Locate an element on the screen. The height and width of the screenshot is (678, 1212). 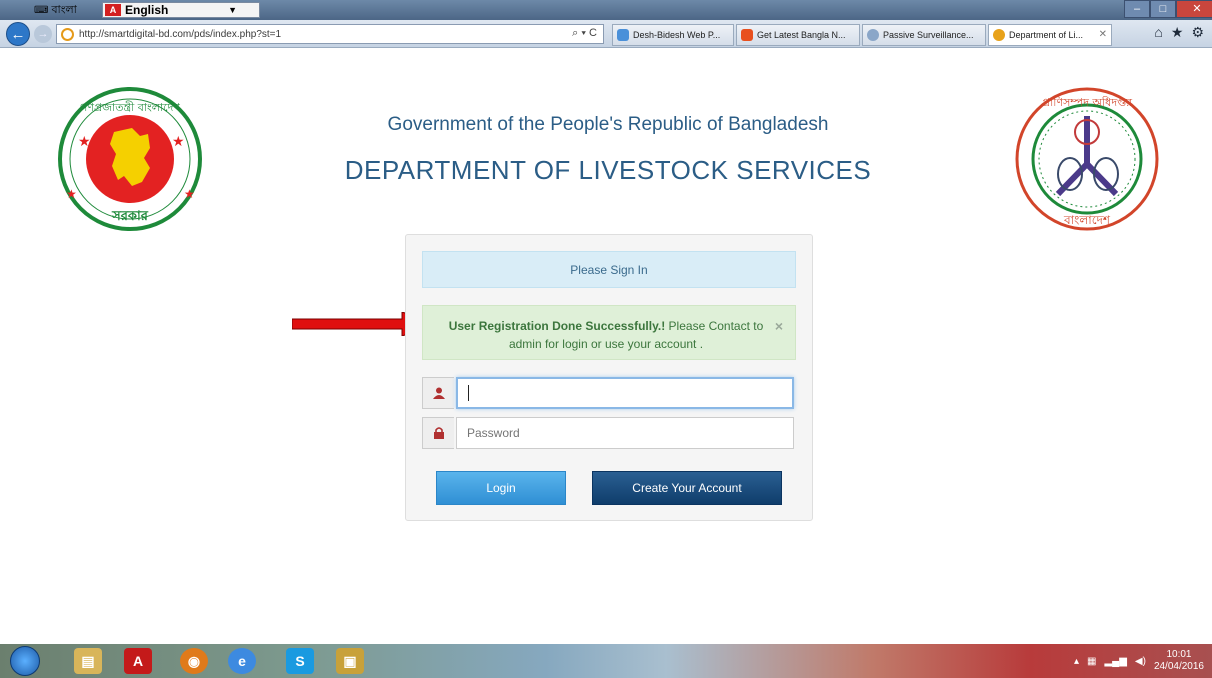
language-value: English is located at coordinates (147, 10).